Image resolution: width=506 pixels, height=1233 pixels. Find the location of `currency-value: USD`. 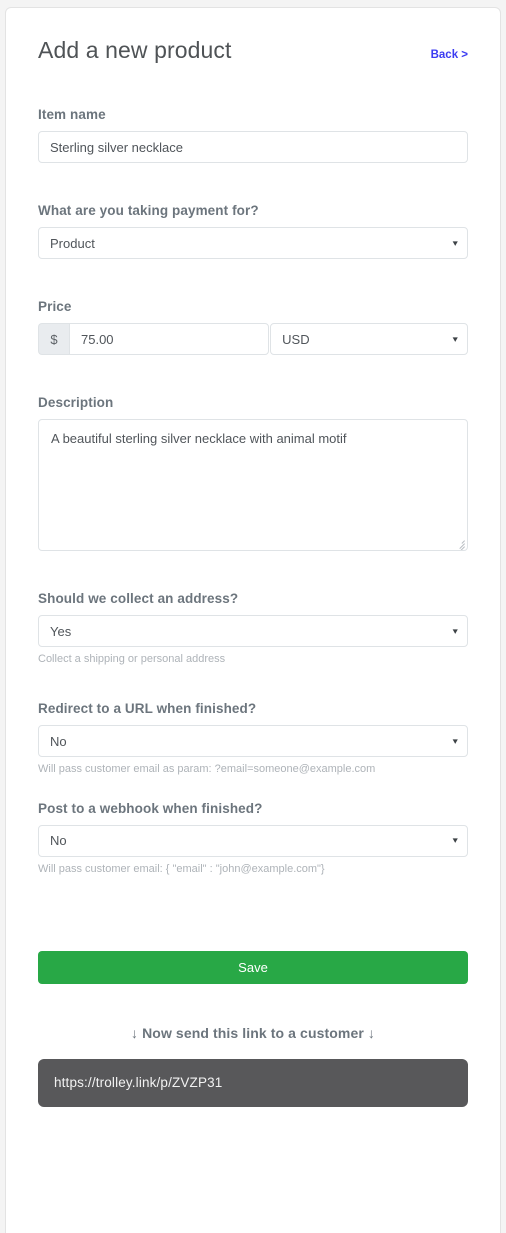

currency-value: USD is located at coordinates (296, 339).